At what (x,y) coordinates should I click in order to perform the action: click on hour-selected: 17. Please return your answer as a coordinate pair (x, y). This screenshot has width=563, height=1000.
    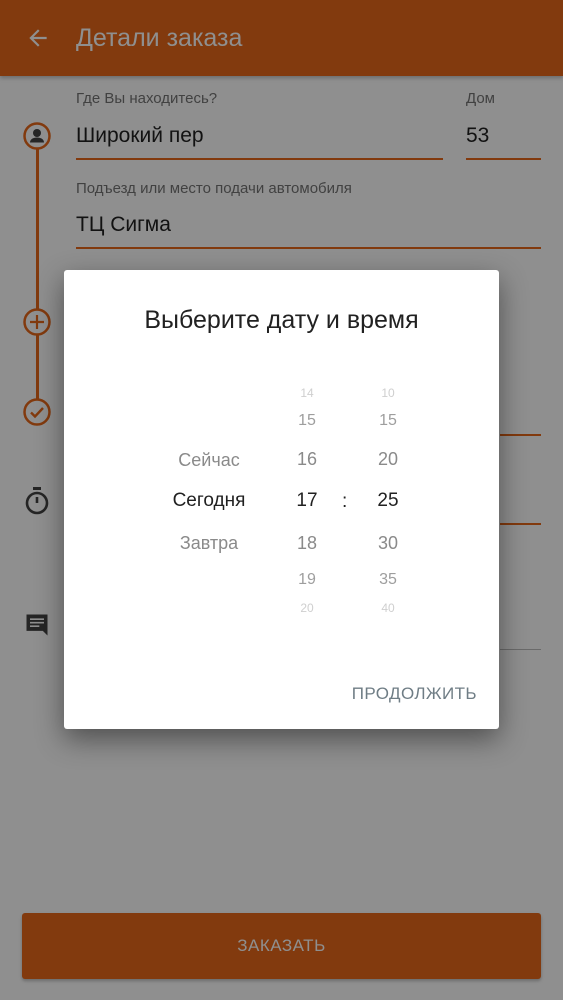
    Looking at the image, I should click on (307, 500).